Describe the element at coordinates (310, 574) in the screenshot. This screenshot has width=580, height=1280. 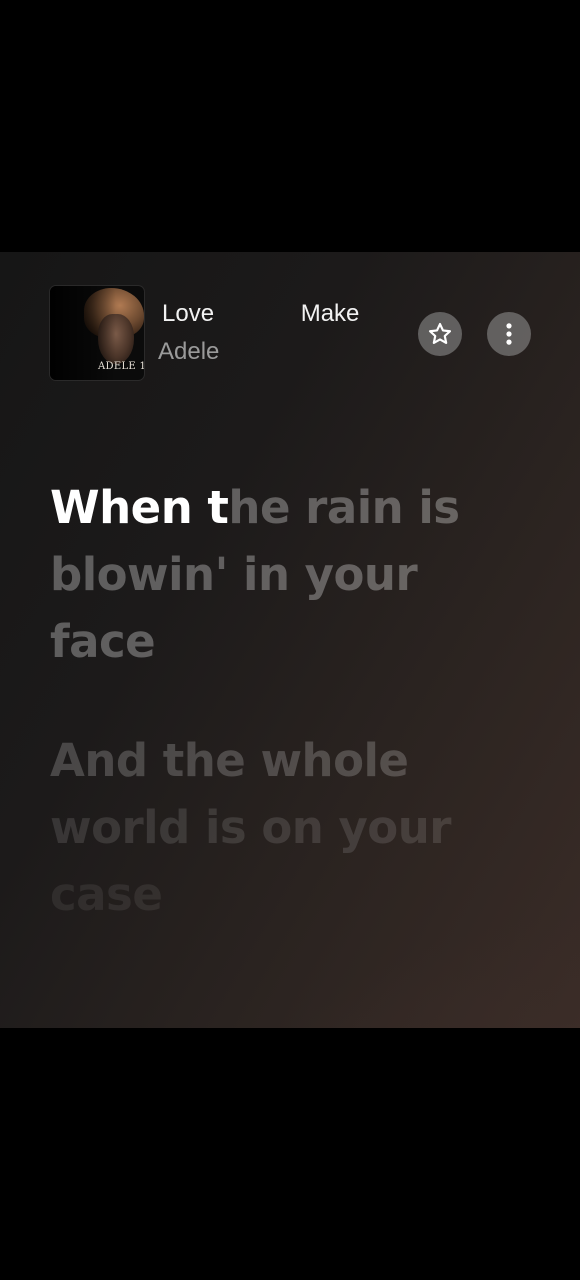
I see `lyric-line: blowin' in your` at that location.